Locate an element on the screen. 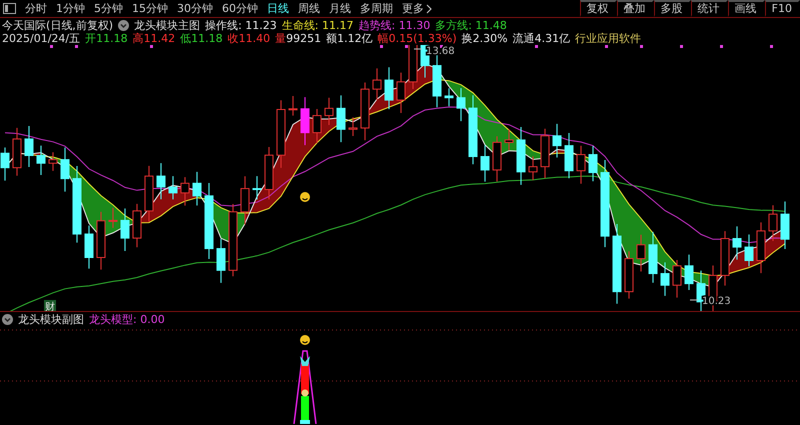 The width and height of the screenshot is (800, 425). toolbar-button: 画线 is located at coordinates (746, 8).